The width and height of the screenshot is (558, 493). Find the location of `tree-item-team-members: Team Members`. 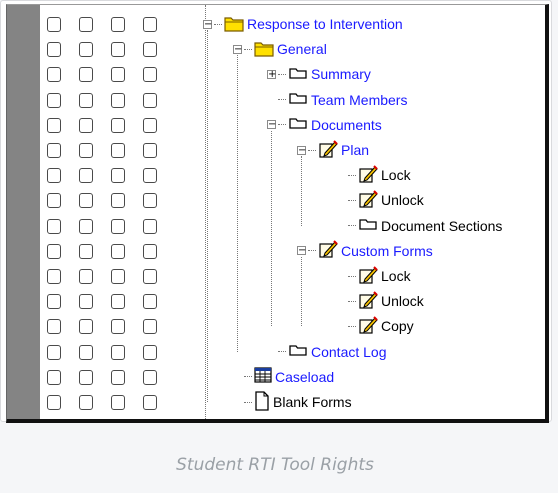

tree-item-team-members: Team Members is located at coordinates (337, 100).